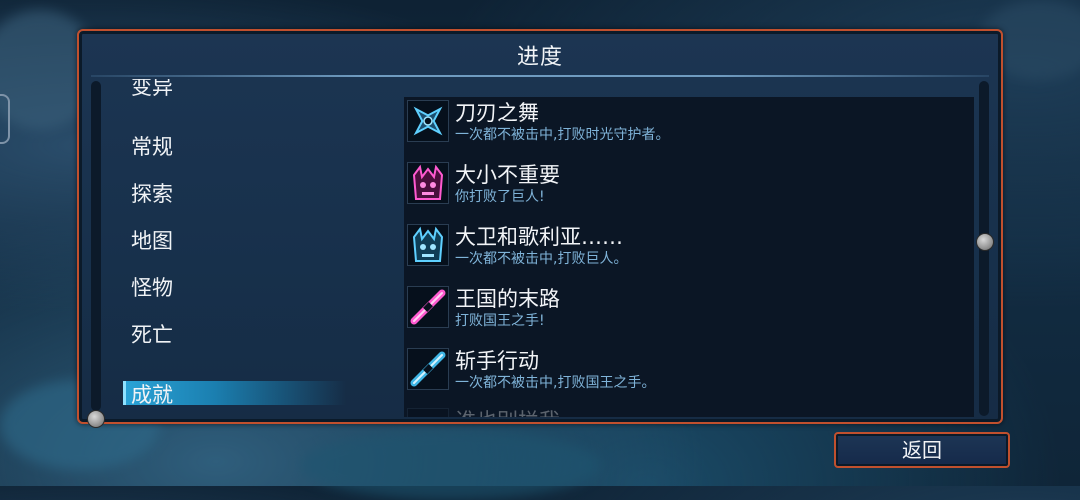  Describe the element at coordinates (497, 113) in the screenshot. I see `achievement-title: 刀刃之舞` at that location.